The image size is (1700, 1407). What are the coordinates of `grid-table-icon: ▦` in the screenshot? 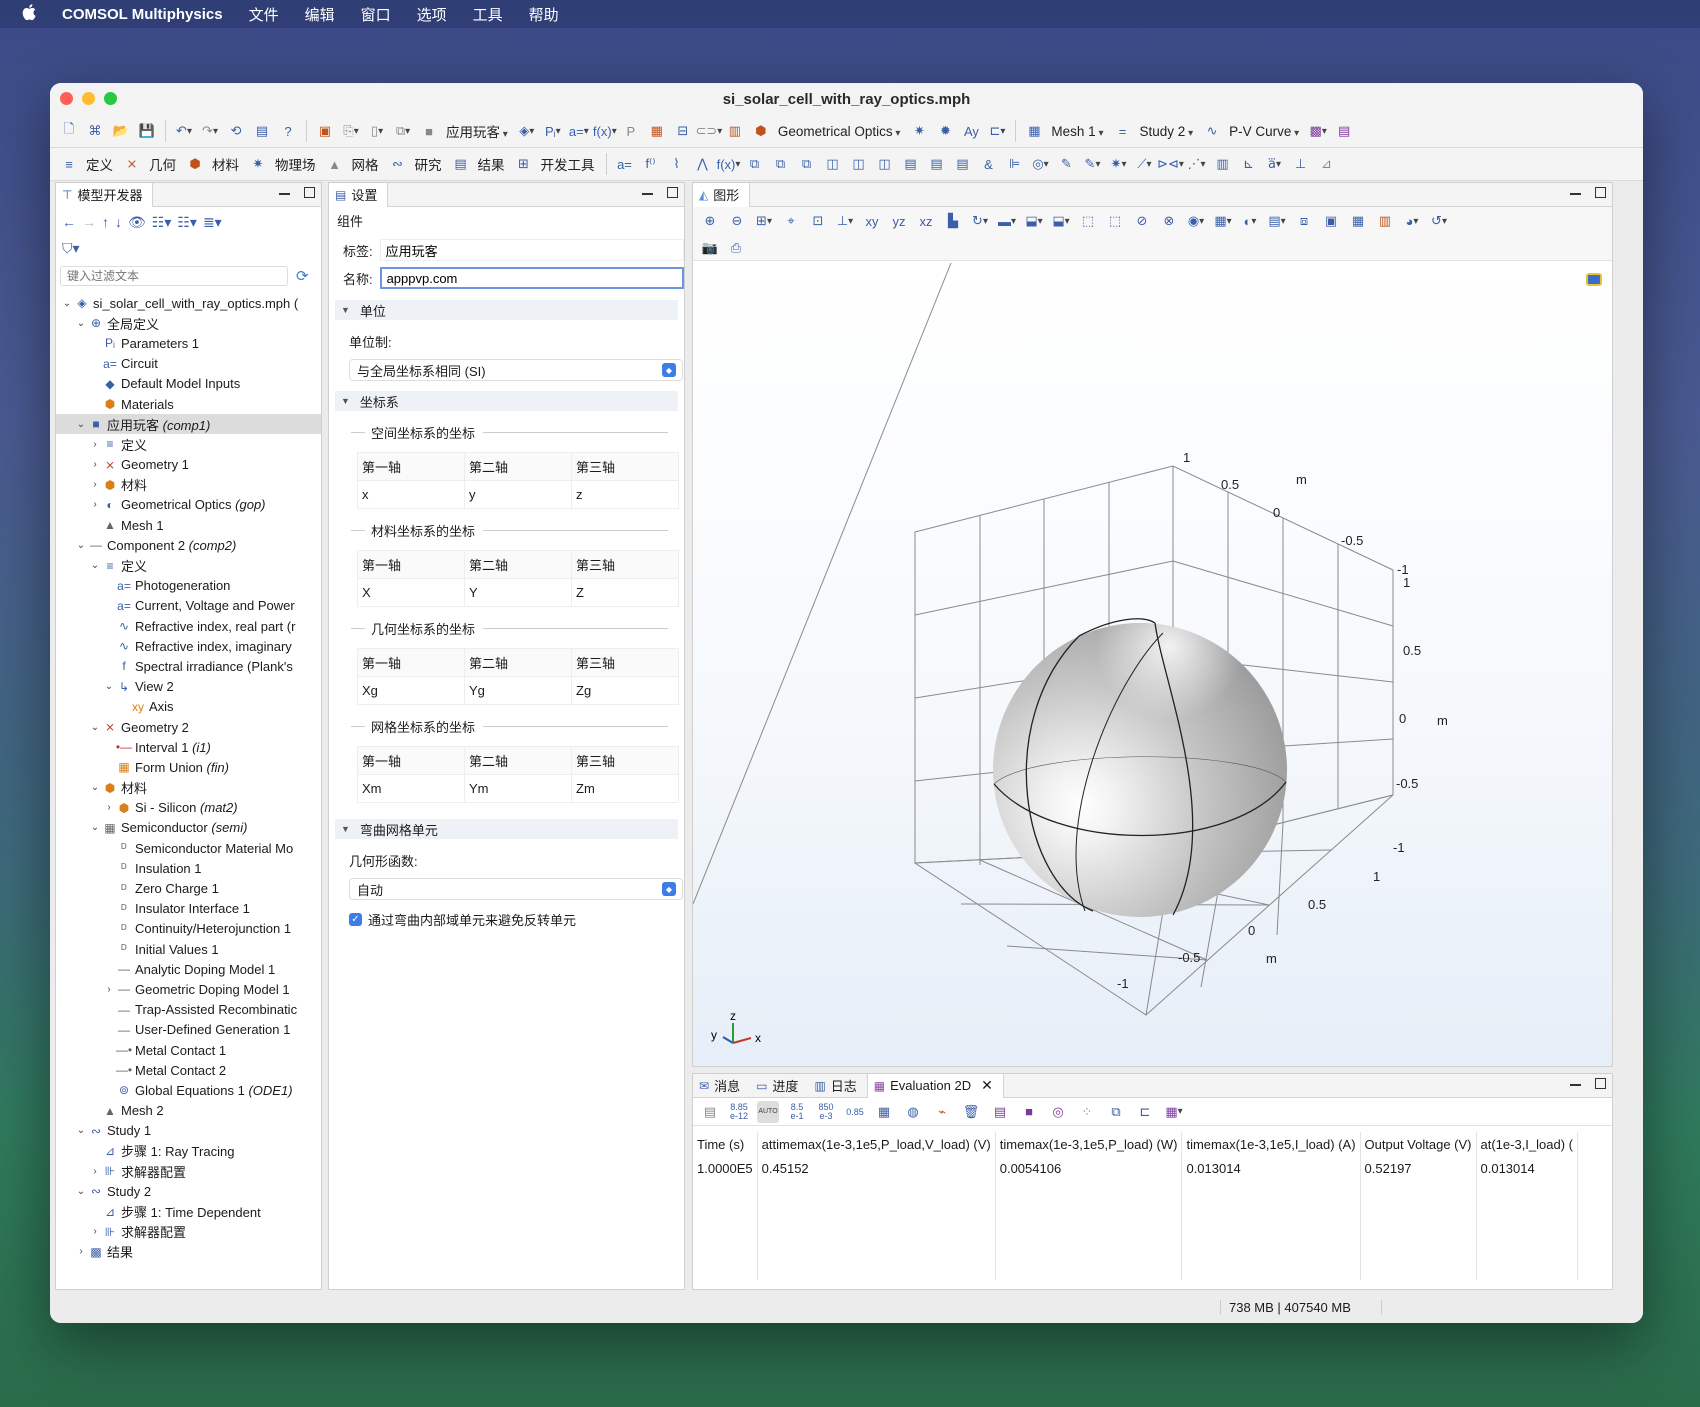 It's located at (884, 1112).